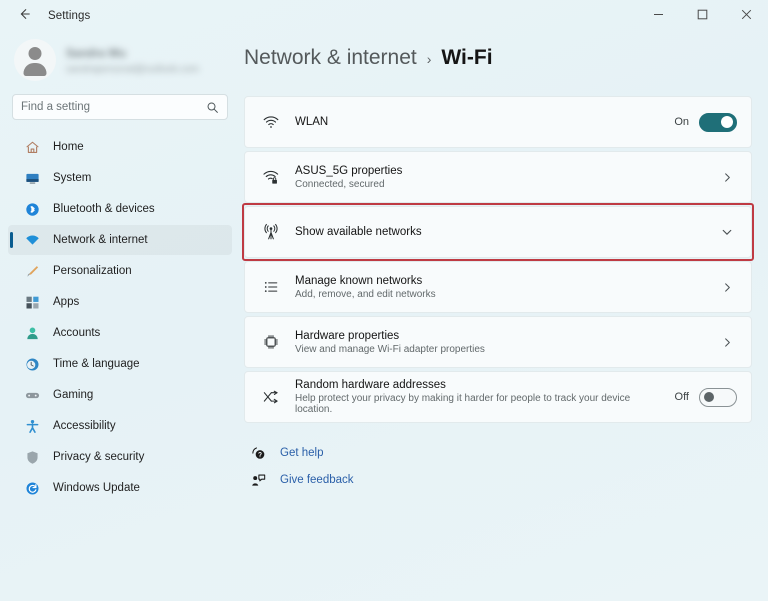  What do you see at coordinates (120, 302) in the screenshot?
I see `sidebar-item-apps: Apps` at bounding box center [120, 302].